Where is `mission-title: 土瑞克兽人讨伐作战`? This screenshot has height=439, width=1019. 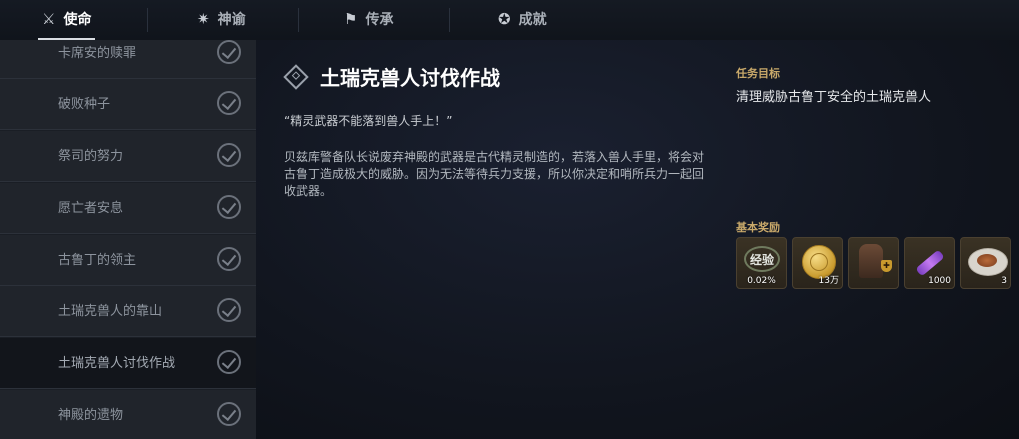
mission-title: 土瑞克兽人讨伐作战 is located at coordinates (410, 78).